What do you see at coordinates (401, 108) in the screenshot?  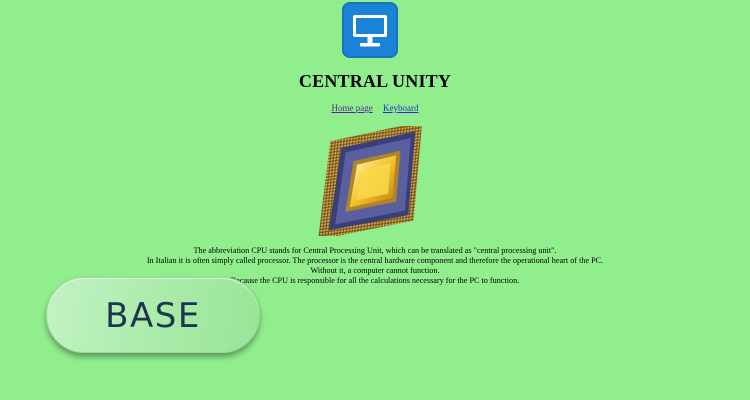 I see `keyboard-link: Keyboard` at bounding box center [401, 108].